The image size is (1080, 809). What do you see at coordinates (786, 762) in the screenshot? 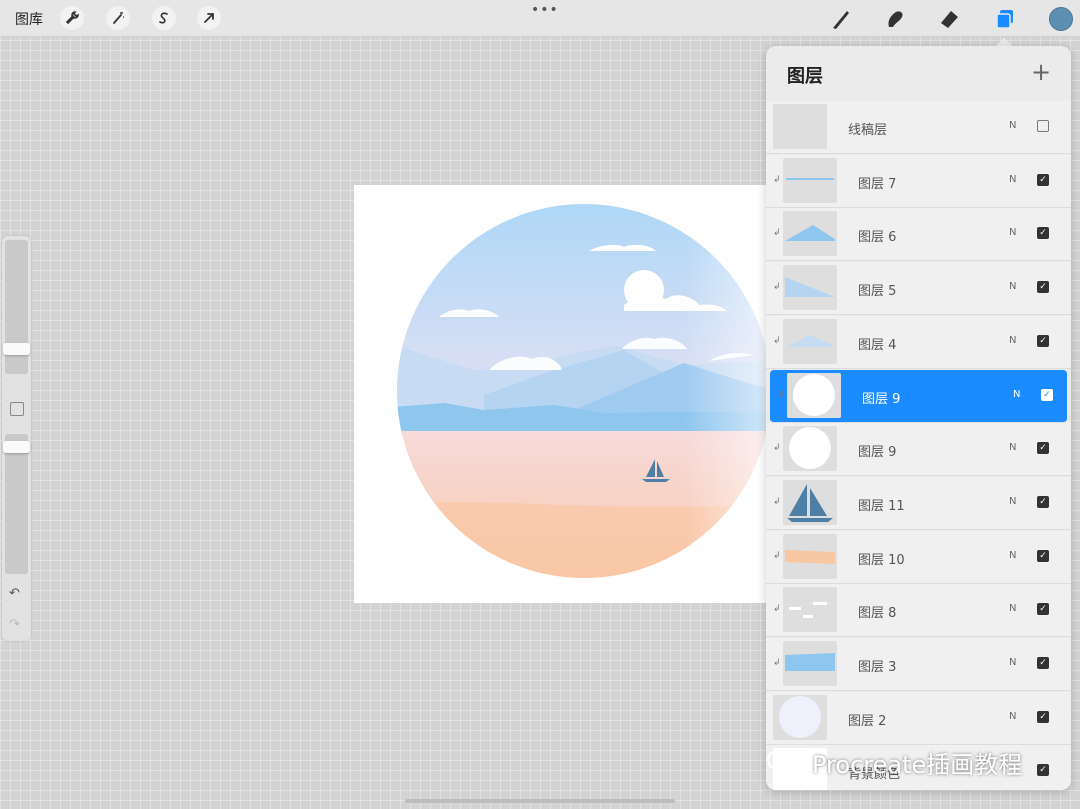
I see `wechat-icon` at bounding box center [786, 762].